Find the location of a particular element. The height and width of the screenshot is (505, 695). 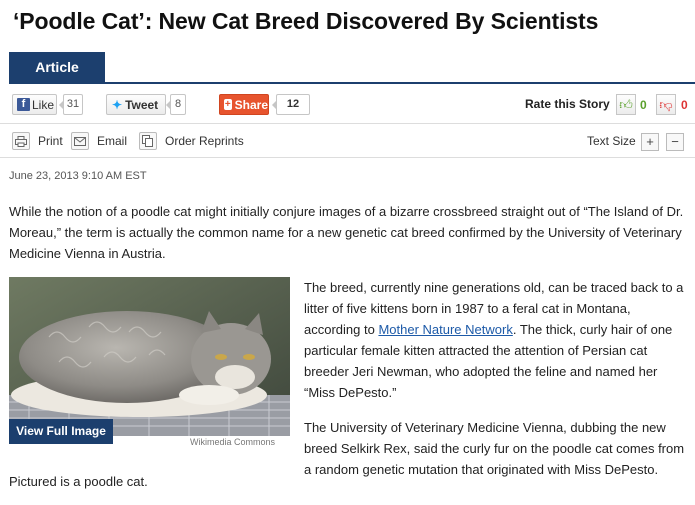

order-reprints-label: Order Reprints is located at coordinates (204, 141).